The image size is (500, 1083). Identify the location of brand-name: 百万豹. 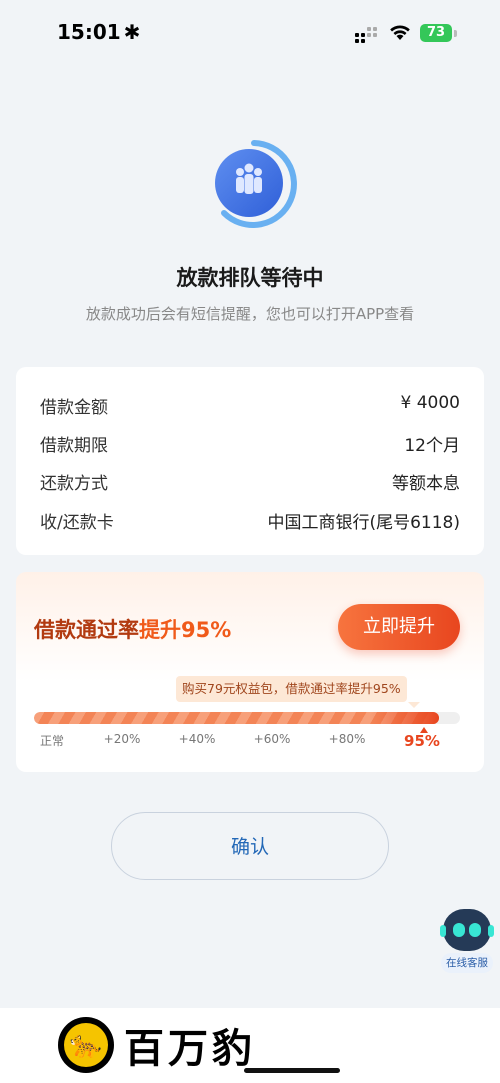
(190, 1049).